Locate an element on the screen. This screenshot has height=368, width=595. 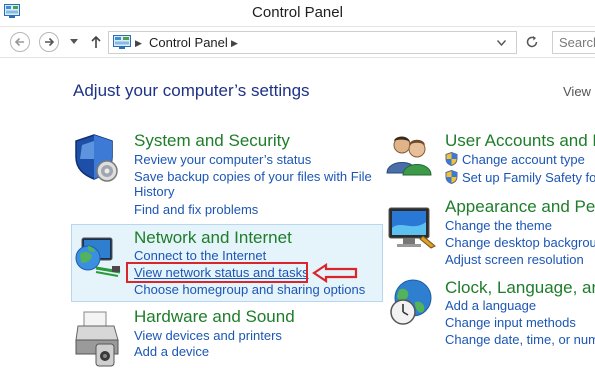
callout-highlight-box is located at coordinates (217, 272).